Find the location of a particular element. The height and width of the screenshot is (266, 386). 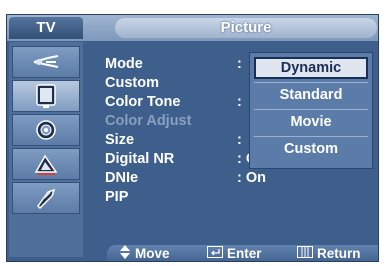

sidebar-item-input is located at coordinates (46, 62).